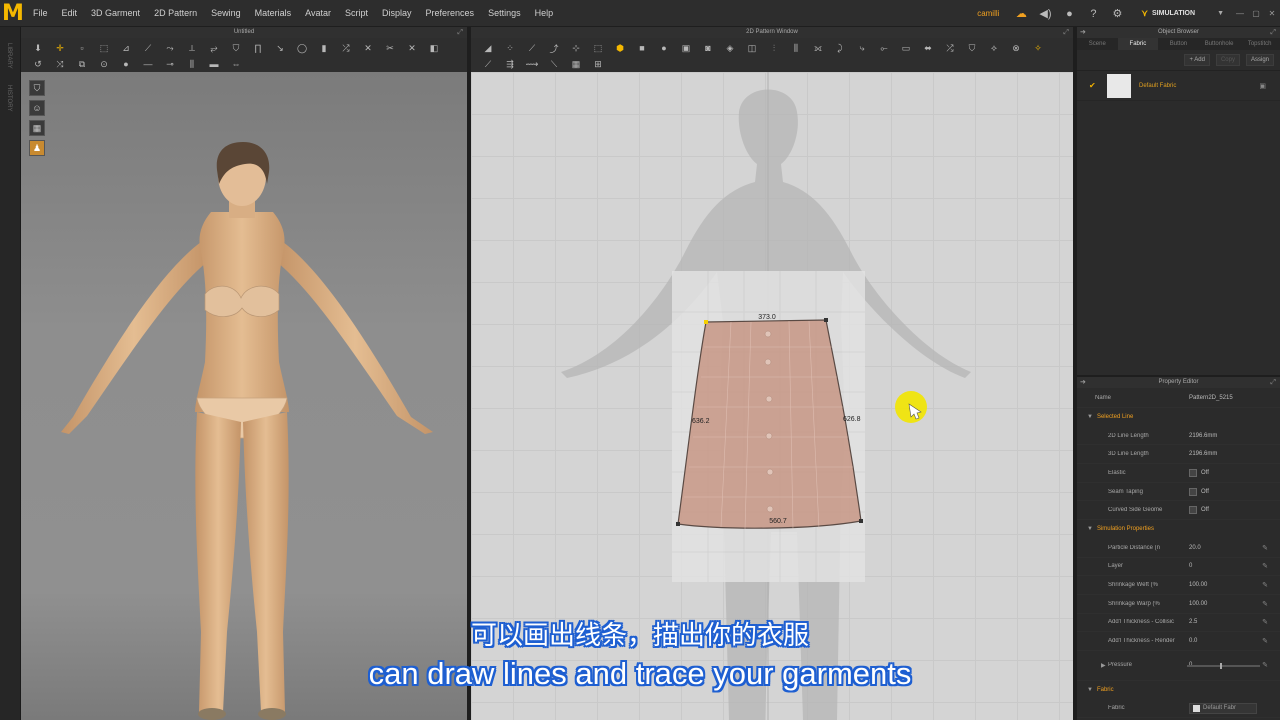 This screenshot has height=720, width=1280. I want to click on lasso-icon: ◯, so click(302, 48).